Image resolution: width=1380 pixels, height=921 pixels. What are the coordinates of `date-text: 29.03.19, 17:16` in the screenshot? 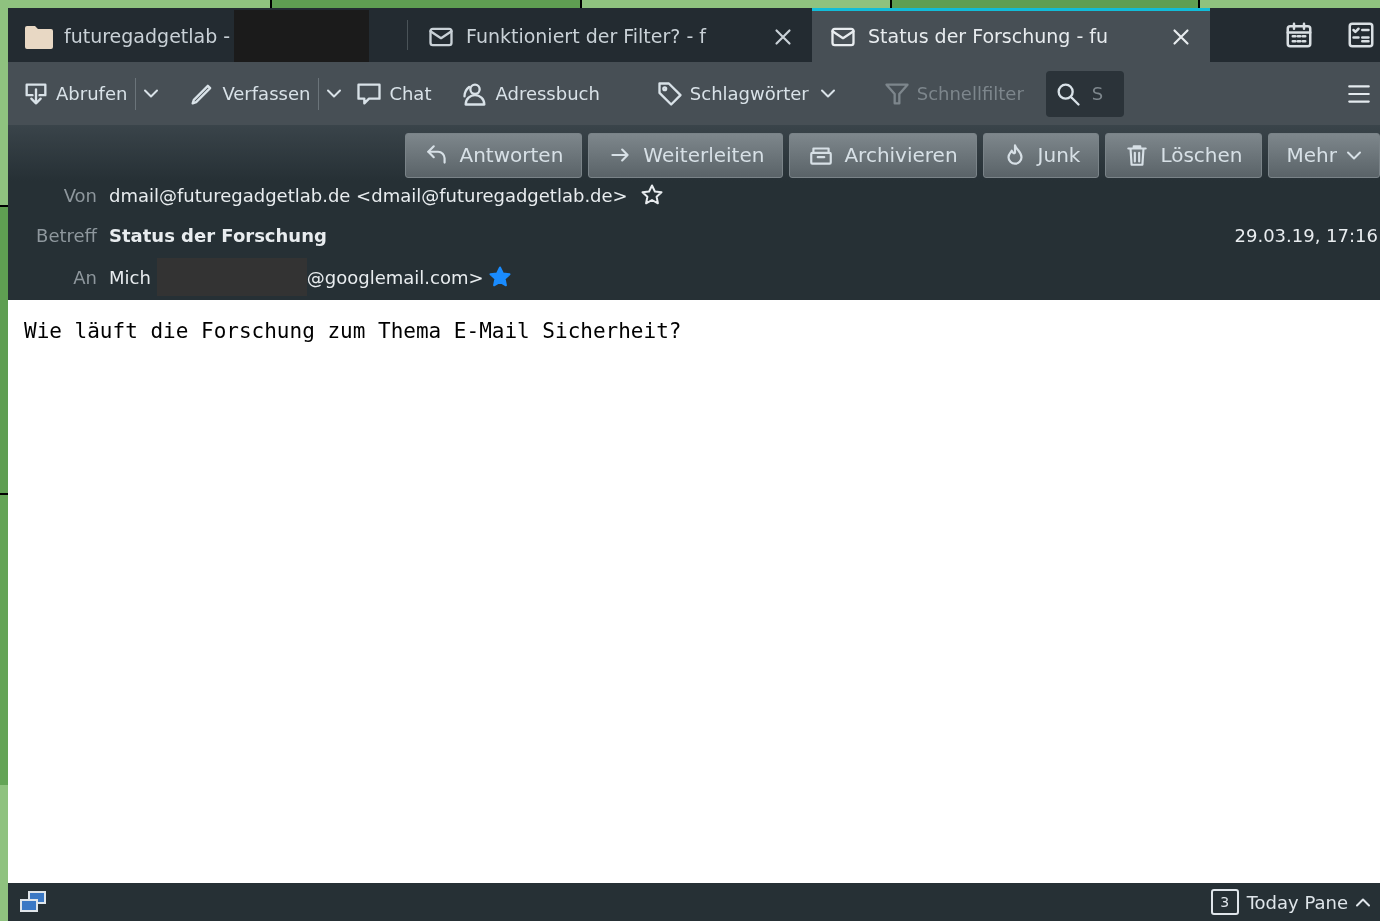 It's located at (1306, 235).